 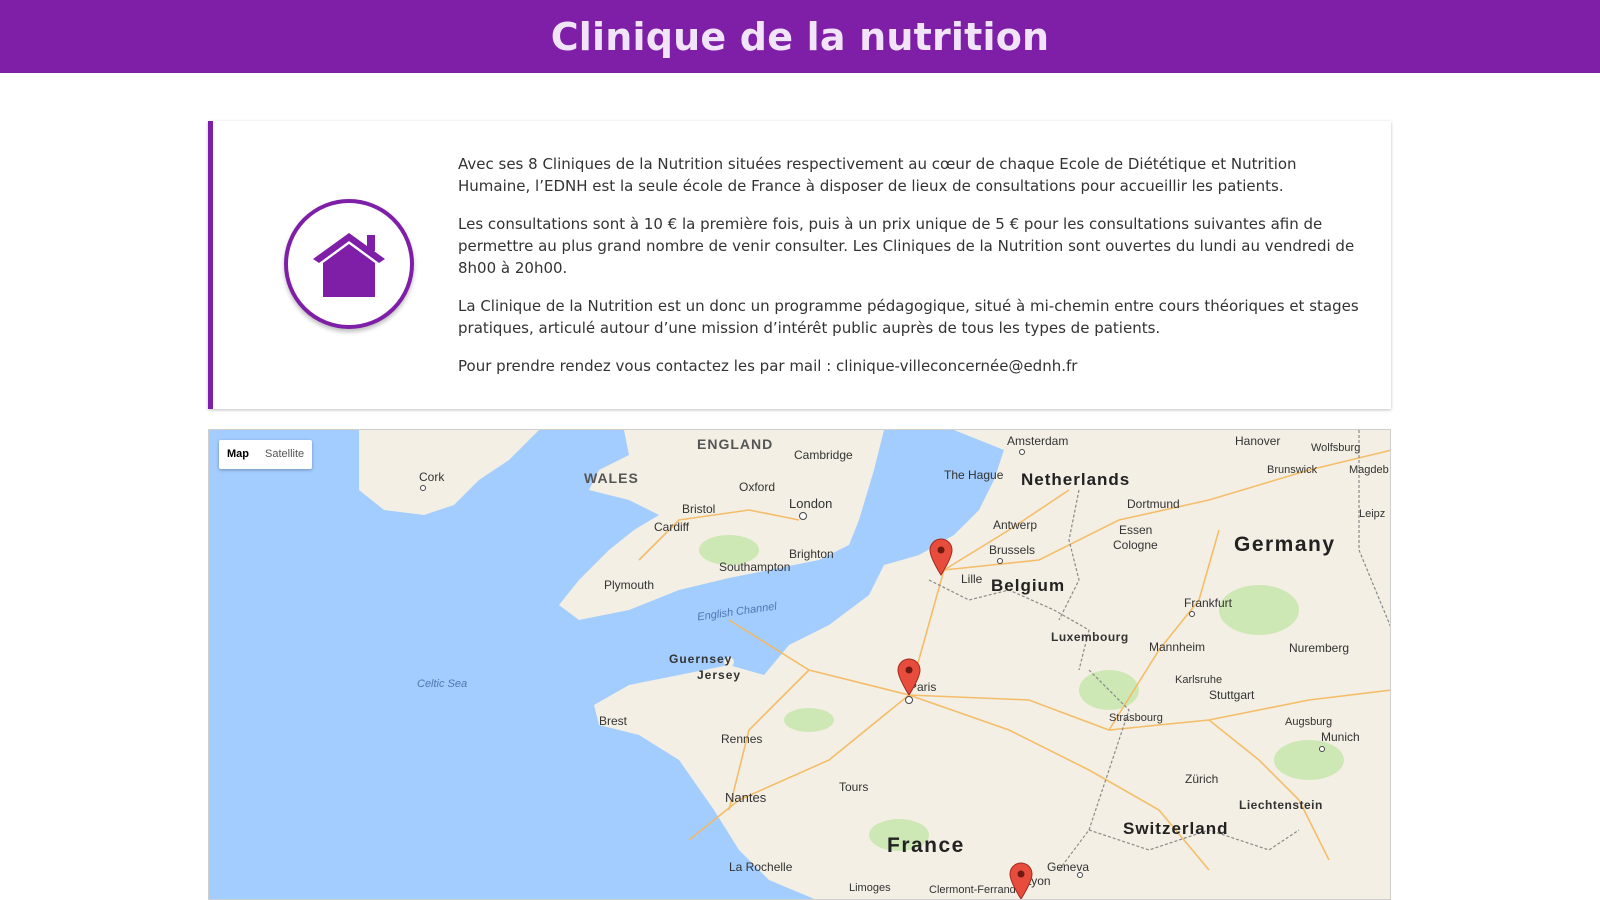 What do you see at coordinates (1202, 779) in the screenshot?
I see `map-label-zurich: Zürich` at bounding box center [1202, 779].